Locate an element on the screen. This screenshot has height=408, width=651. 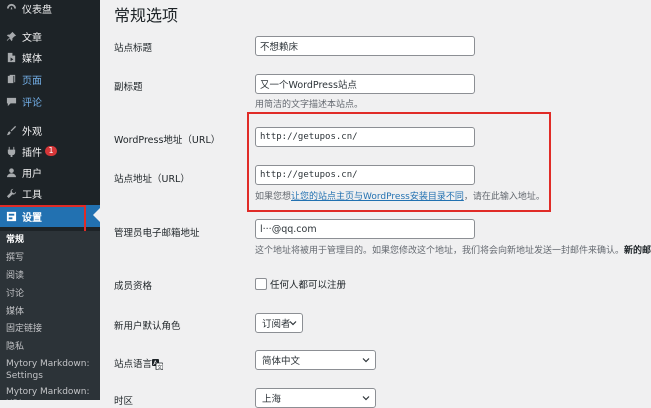
admin-email-input: l···@qq.com is located at coordinates (365, 229).